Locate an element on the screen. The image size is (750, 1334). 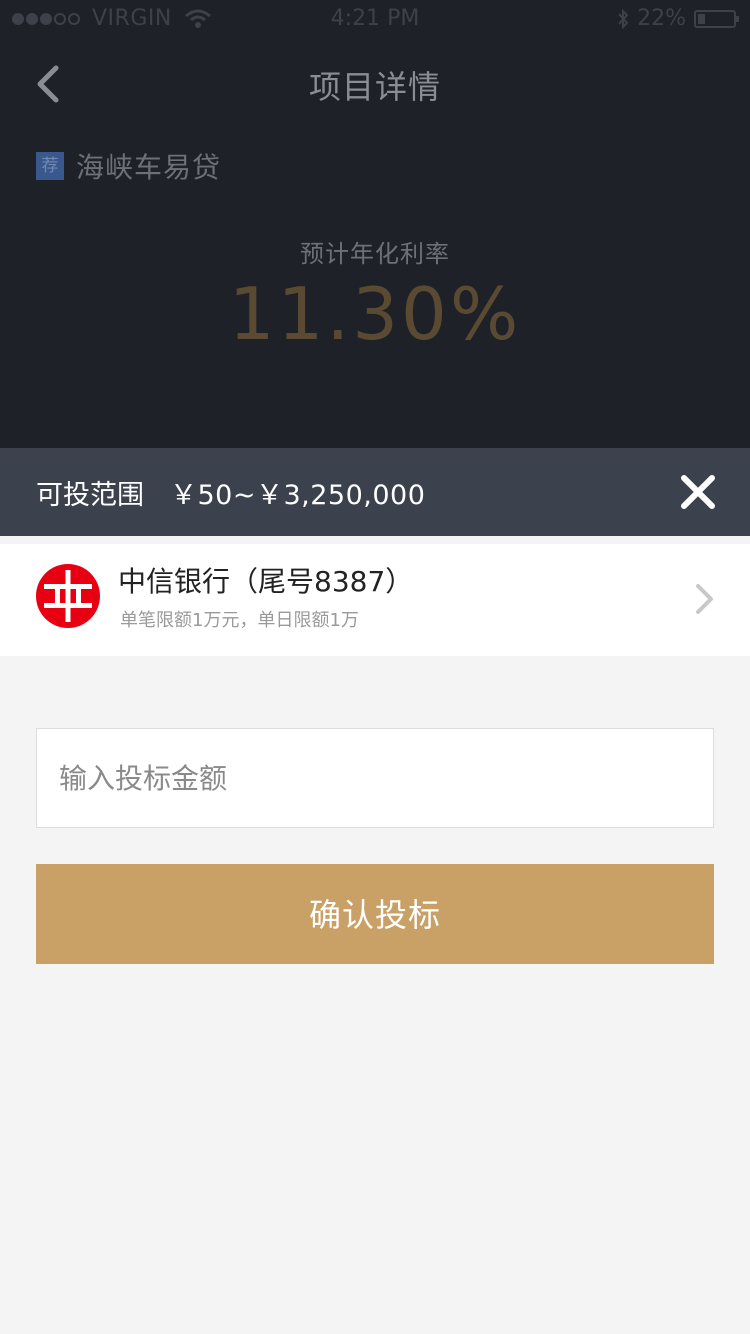
rate-value: 11.30% is located at coordinates (375, 314).